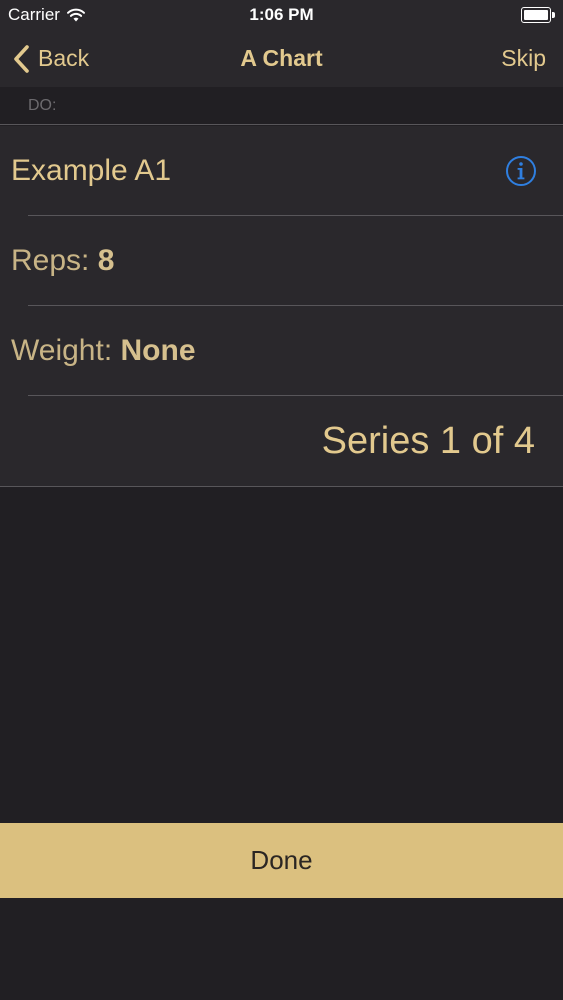 This screenshot has height=1000, width=563. I want to click on back-button: Back, so click(50, 58).